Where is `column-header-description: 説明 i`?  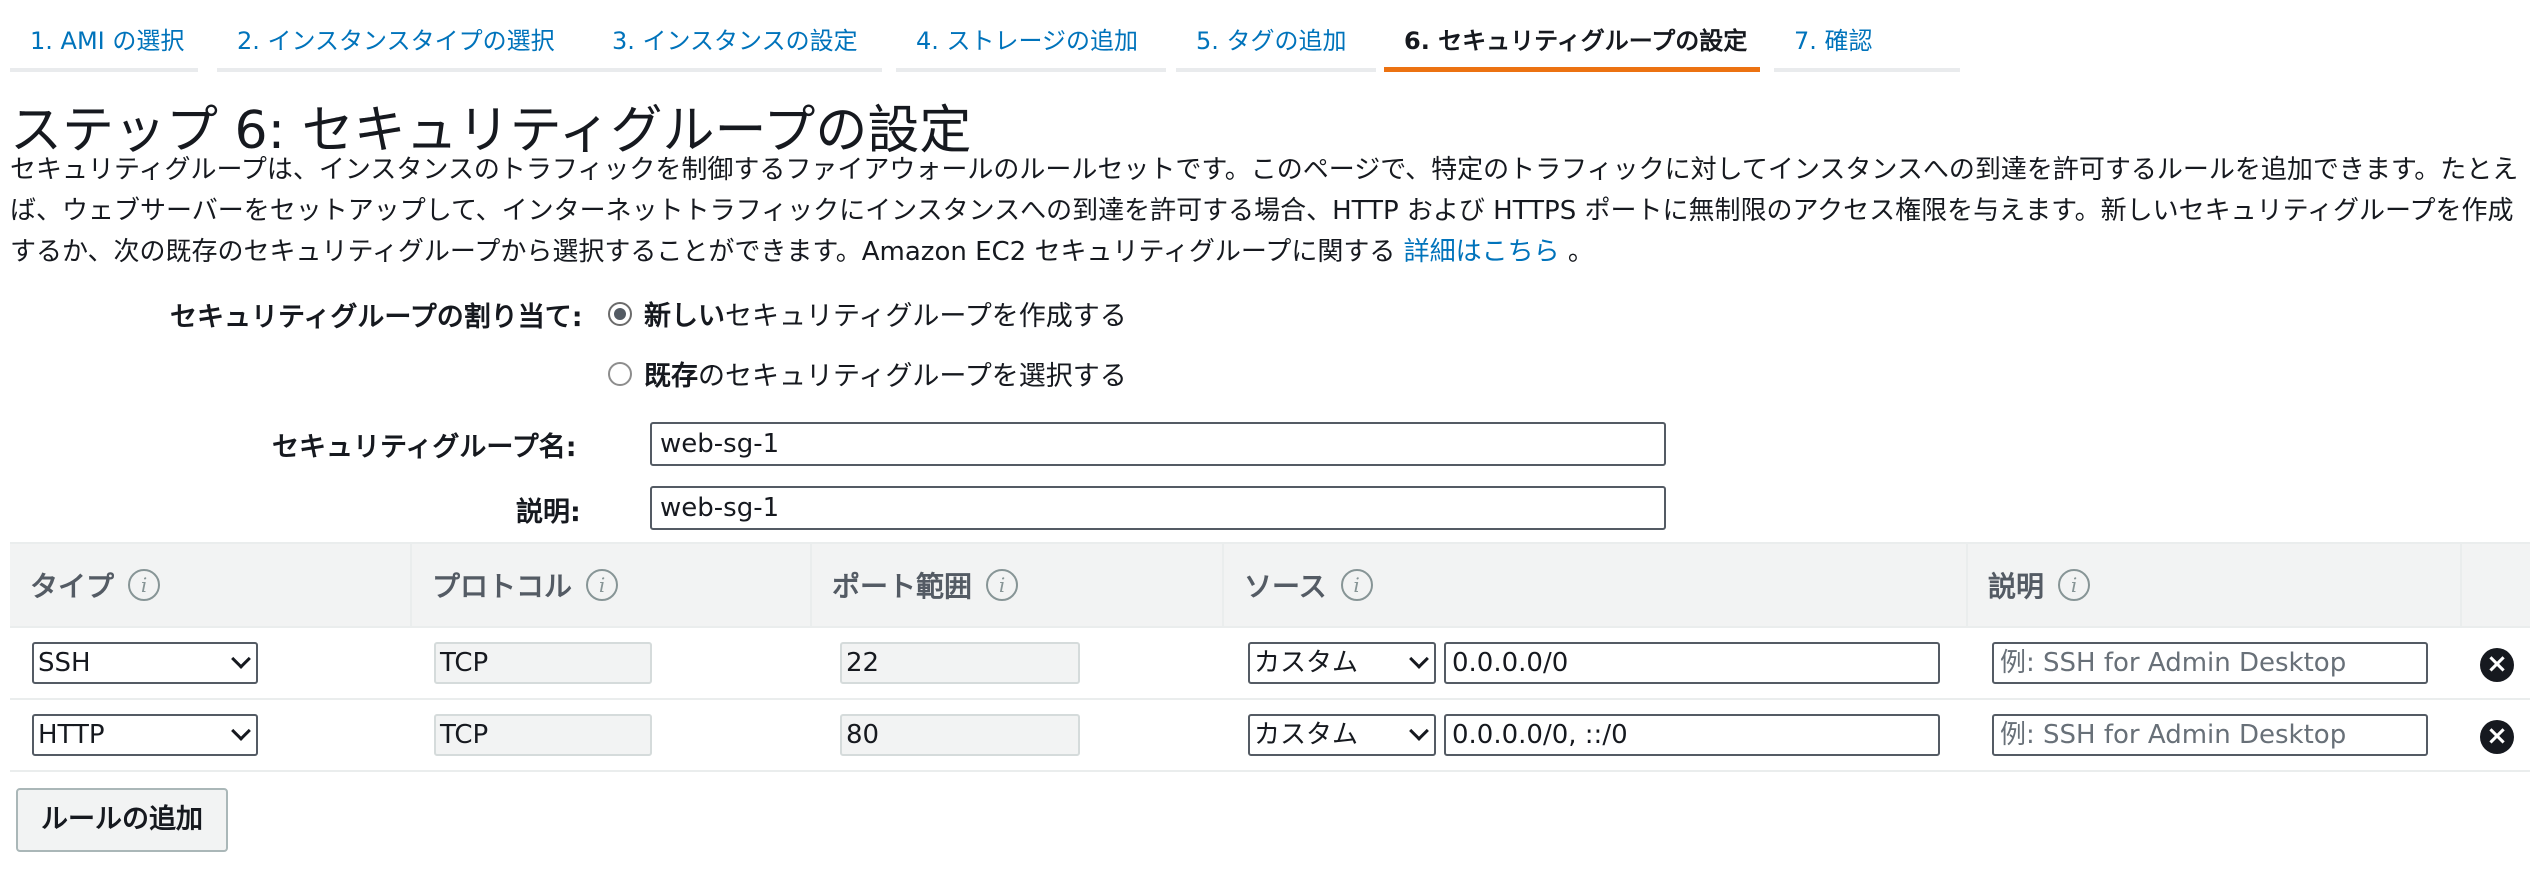
column-header-description: 説明 i is located at coordinates (2213, 585).